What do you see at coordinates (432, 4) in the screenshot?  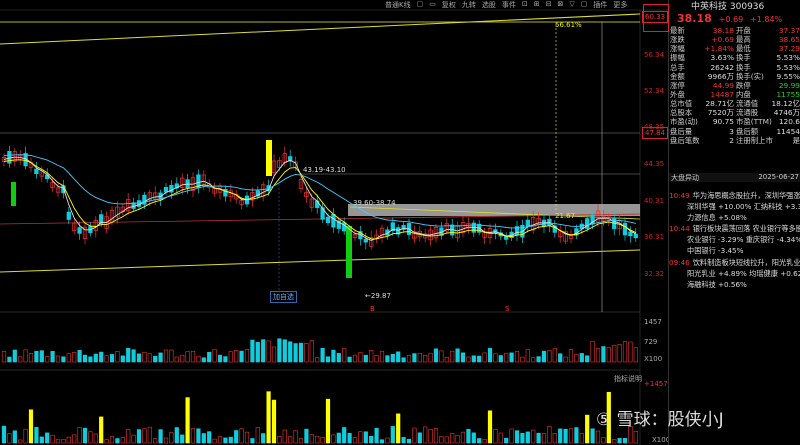 I see `toolbar-item: ▭` at bounding box center [432, 4].